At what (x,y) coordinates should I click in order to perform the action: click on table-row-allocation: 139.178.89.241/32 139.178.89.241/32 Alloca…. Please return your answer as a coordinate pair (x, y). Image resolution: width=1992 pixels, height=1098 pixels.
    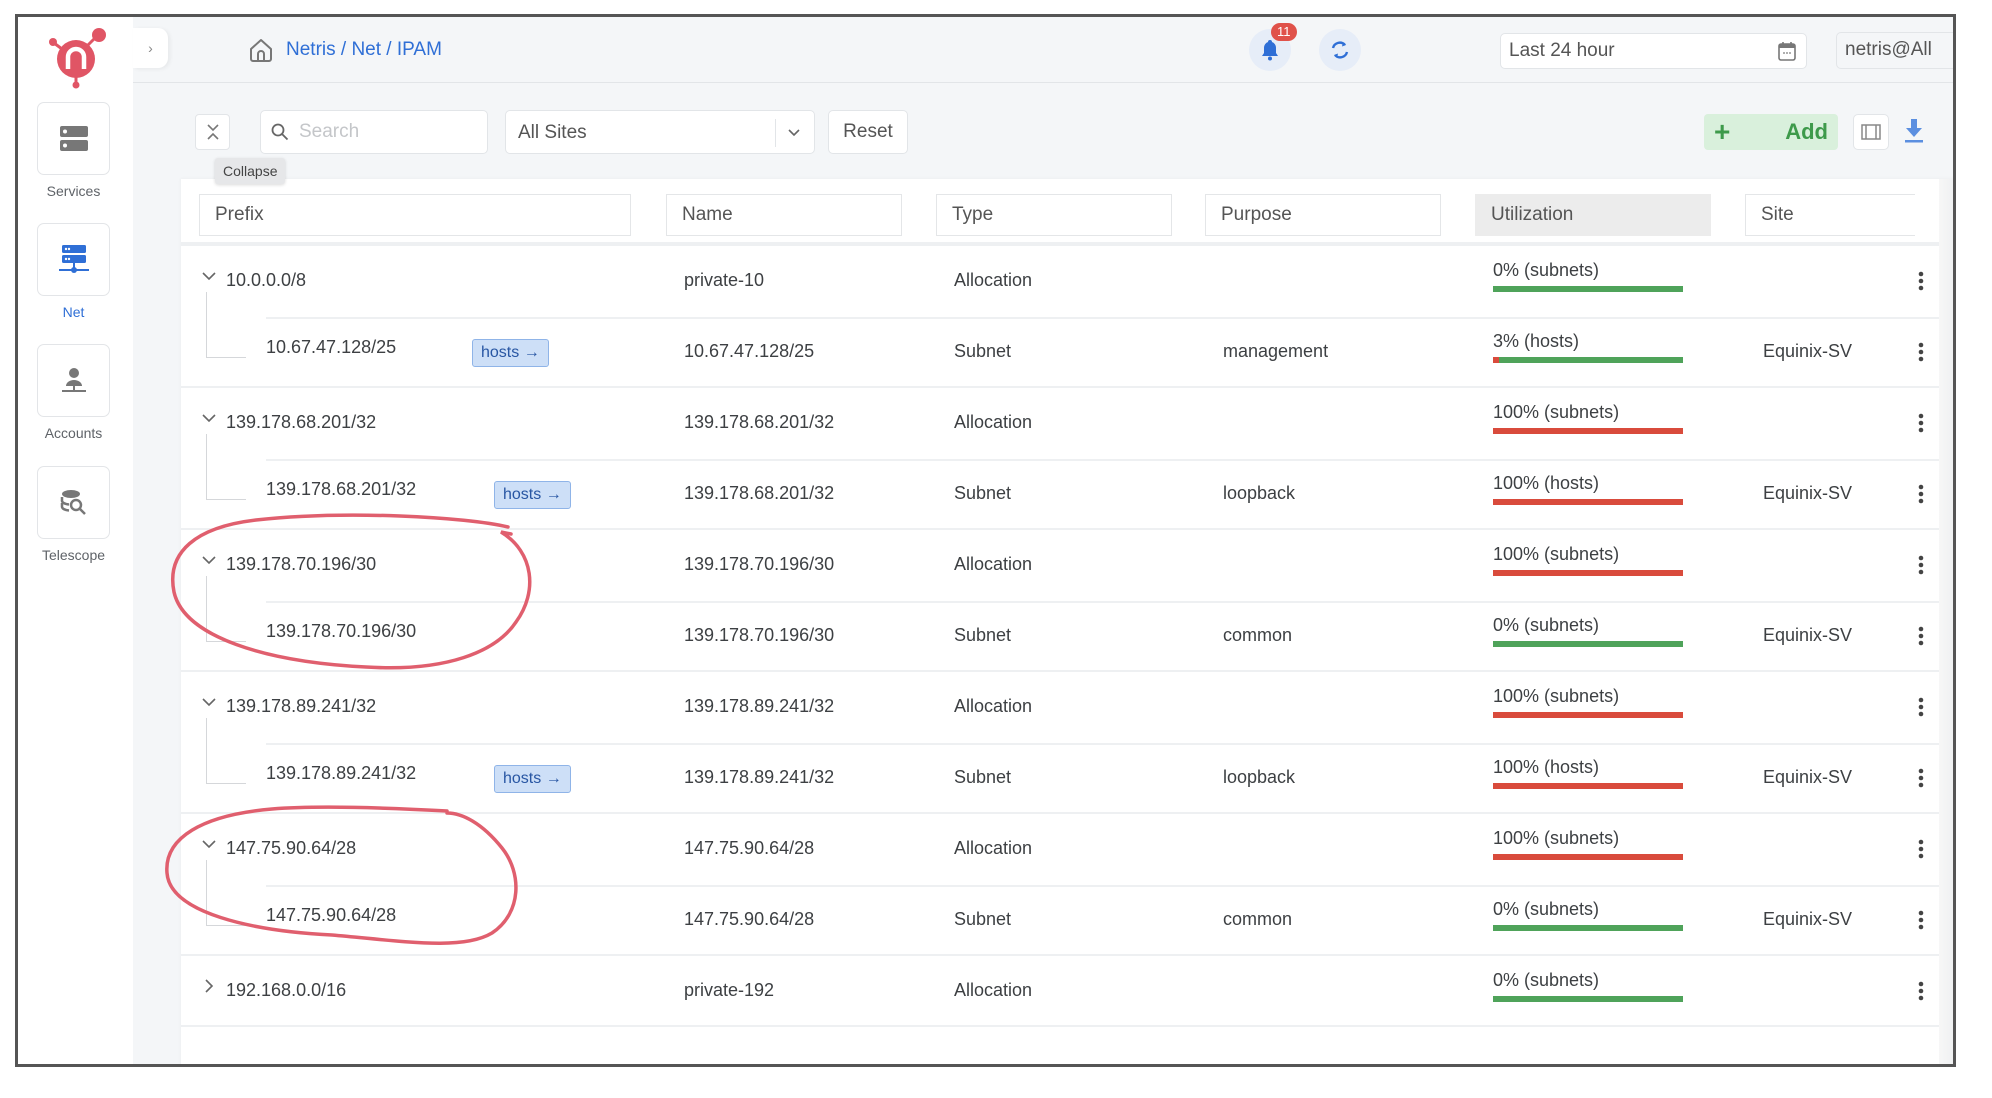
    Looking at the image, I should click on (1067, 707).